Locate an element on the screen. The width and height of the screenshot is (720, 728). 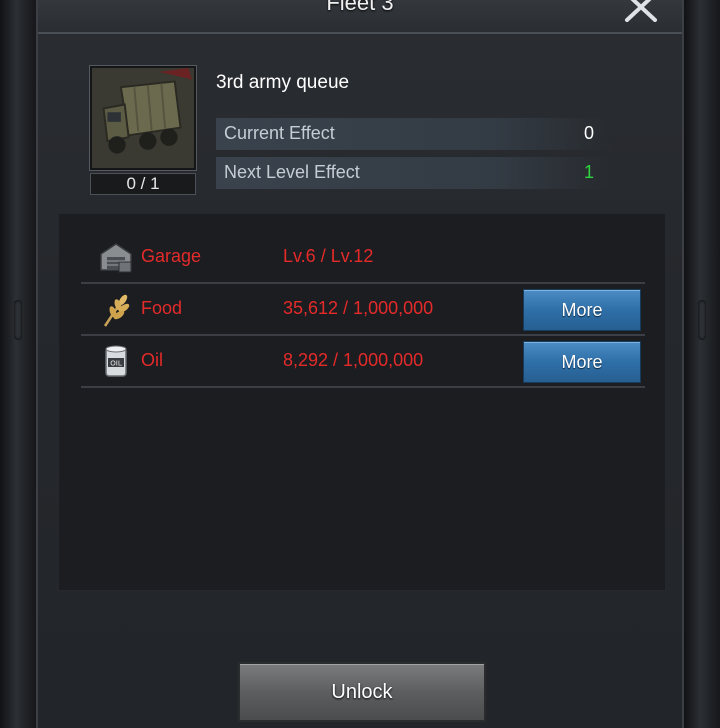
item-name: 3rd army queue is located at coordinates (283, 82).